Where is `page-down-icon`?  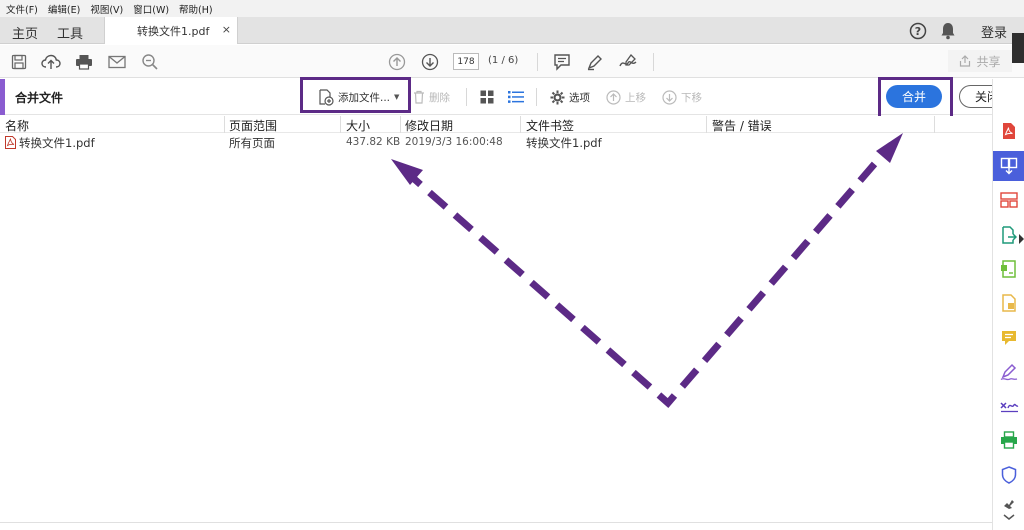
page-down-icon is located at coordinates (430, 62).